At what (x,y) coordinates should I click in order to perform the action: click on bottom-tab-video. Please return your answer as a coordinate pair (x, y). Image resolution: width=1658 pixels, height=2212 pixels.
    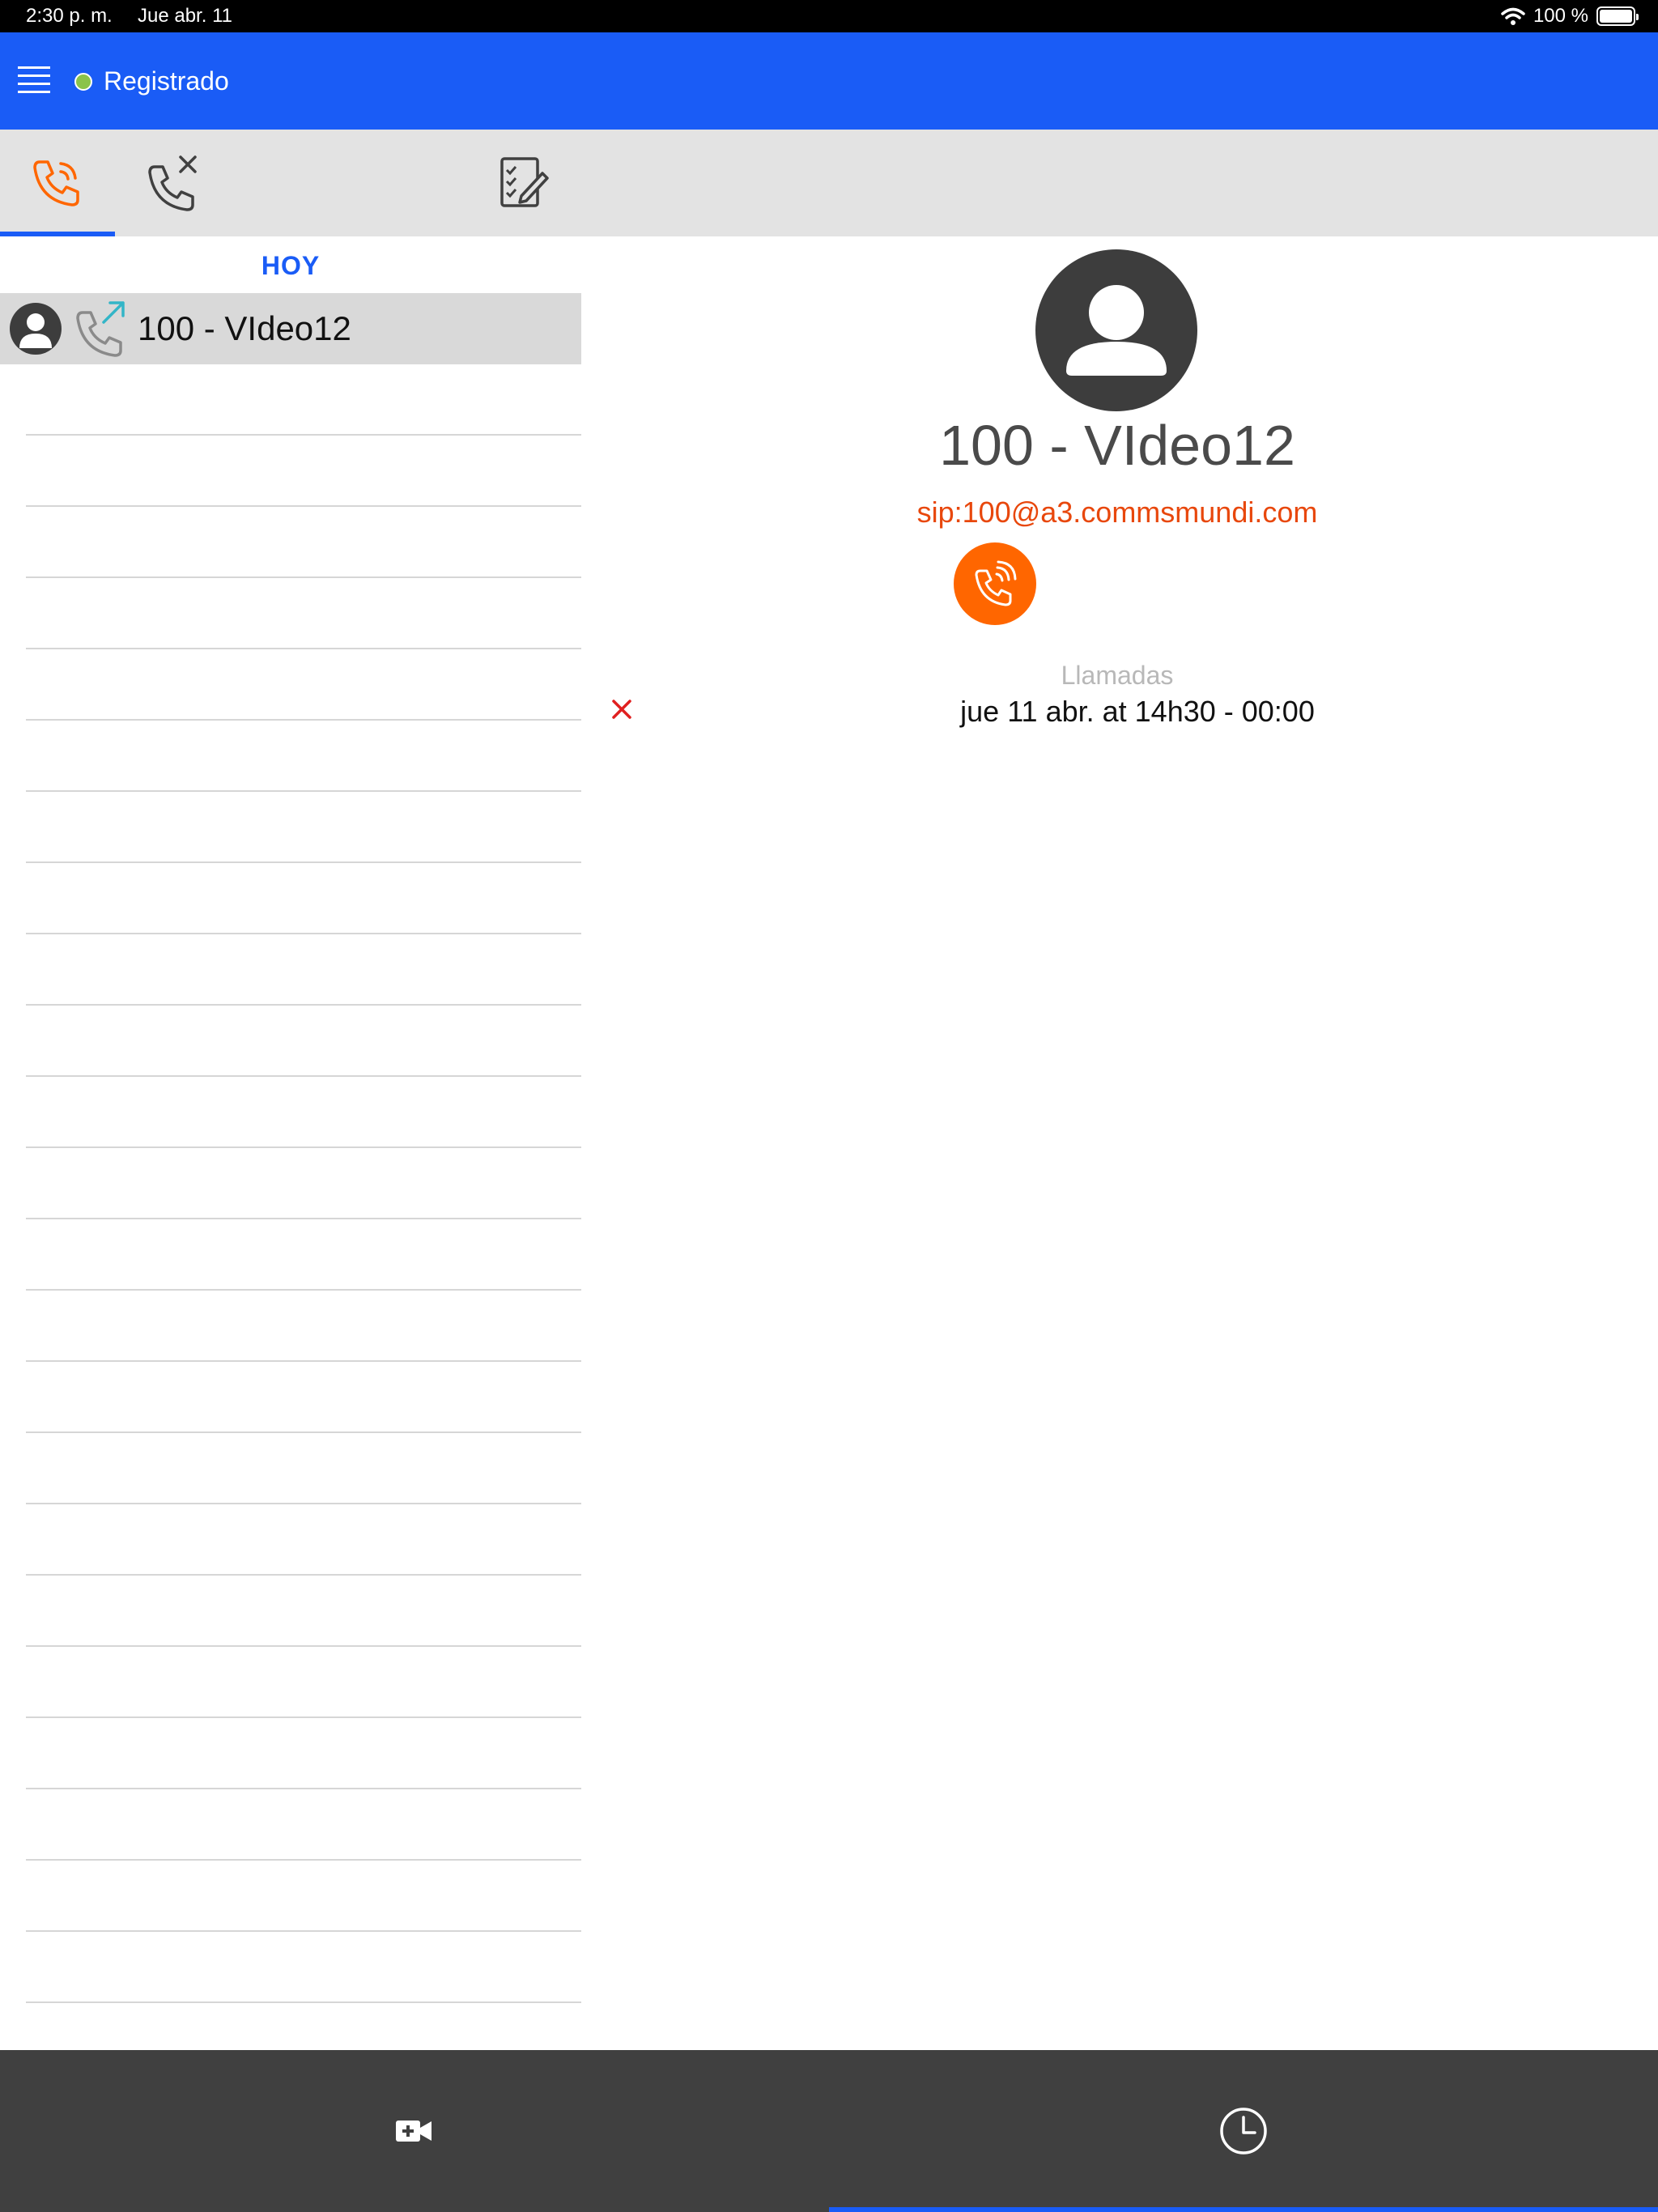
    Looking at the image, I should click on (414, 2131).